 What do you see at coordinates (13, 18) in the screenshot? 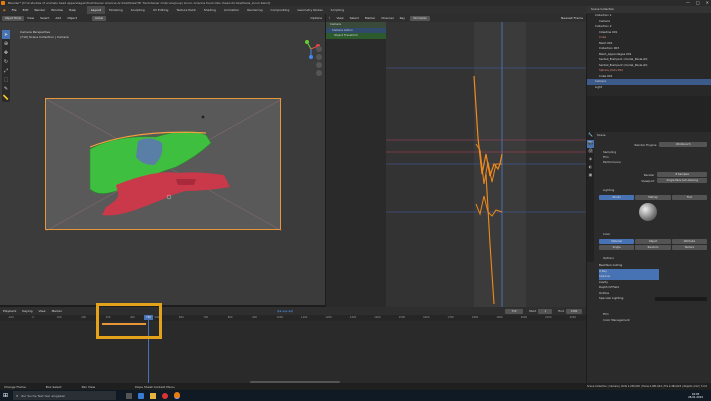
I see `mode-selector: Object Mode` at bounding box center [13, 18].